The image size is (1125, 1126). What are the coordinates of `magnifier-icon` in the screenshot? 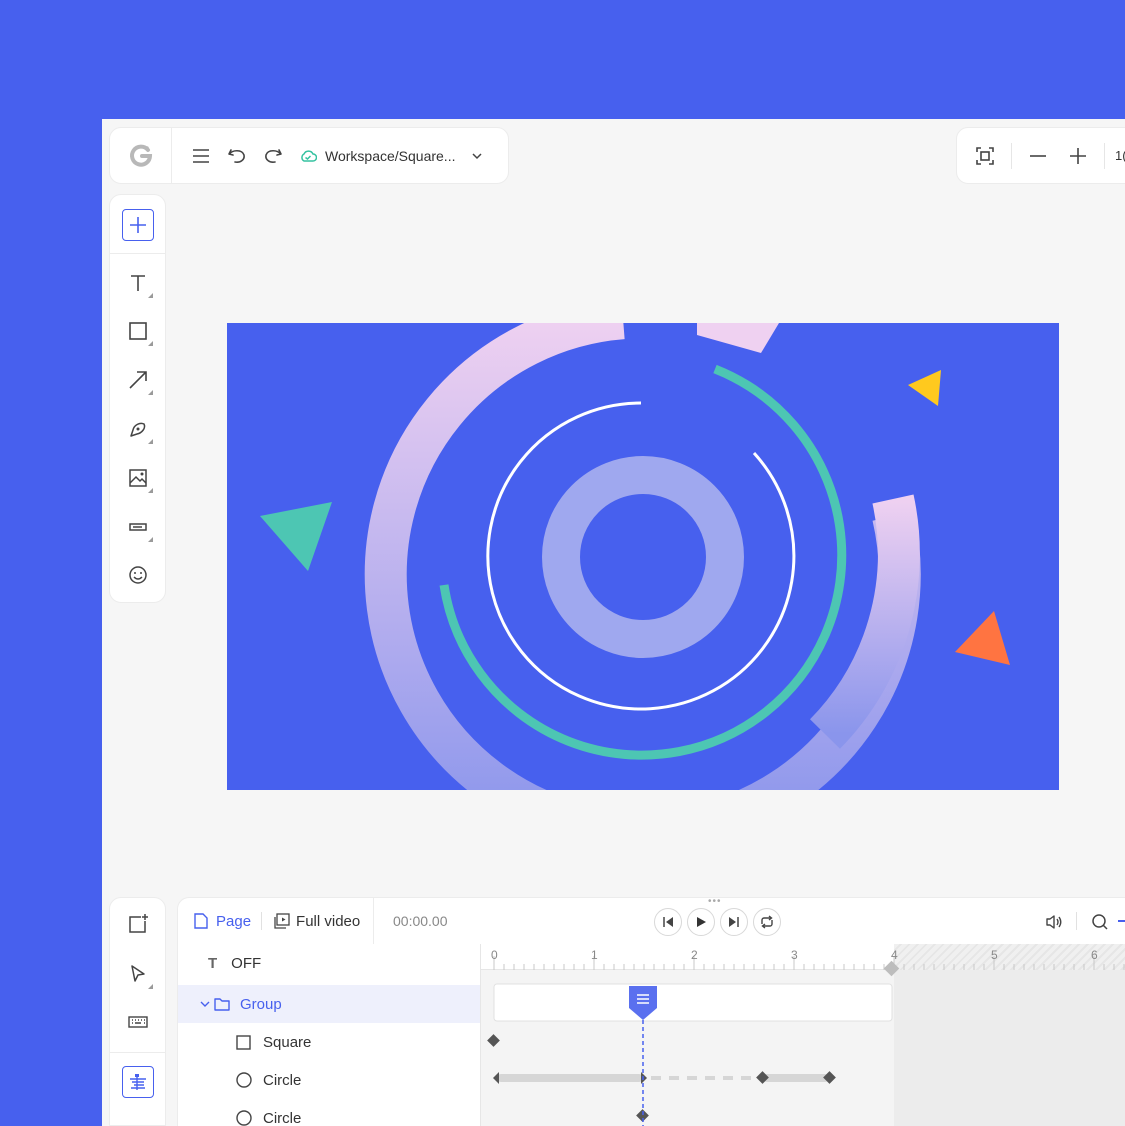 It's located at (1100, 922).